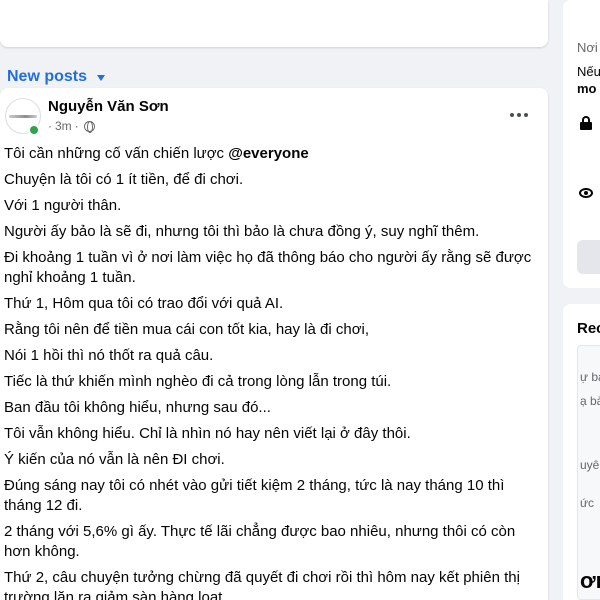 The image size is (600, 600). Describe the element at coordinates (108, 106) in the screenshot. I see `post-author-name: Nguyễn Văn Sơn` at that location.